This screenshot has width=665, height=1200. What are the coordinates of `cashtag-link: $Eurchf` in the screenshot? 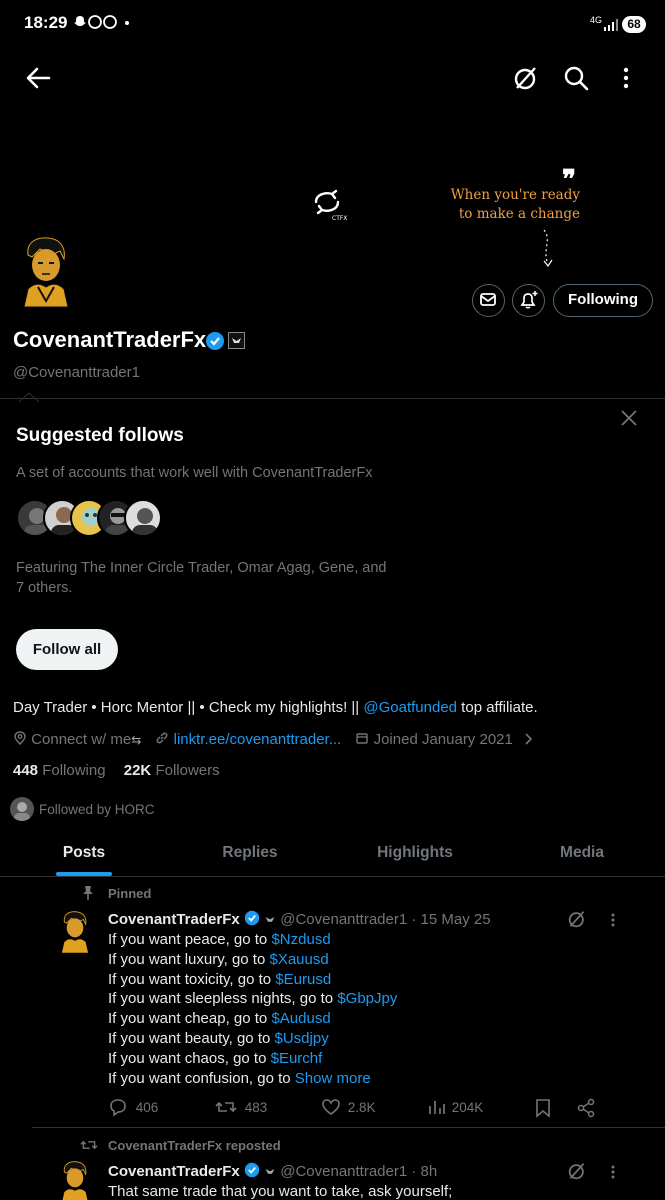 It's located at (297, 1058).